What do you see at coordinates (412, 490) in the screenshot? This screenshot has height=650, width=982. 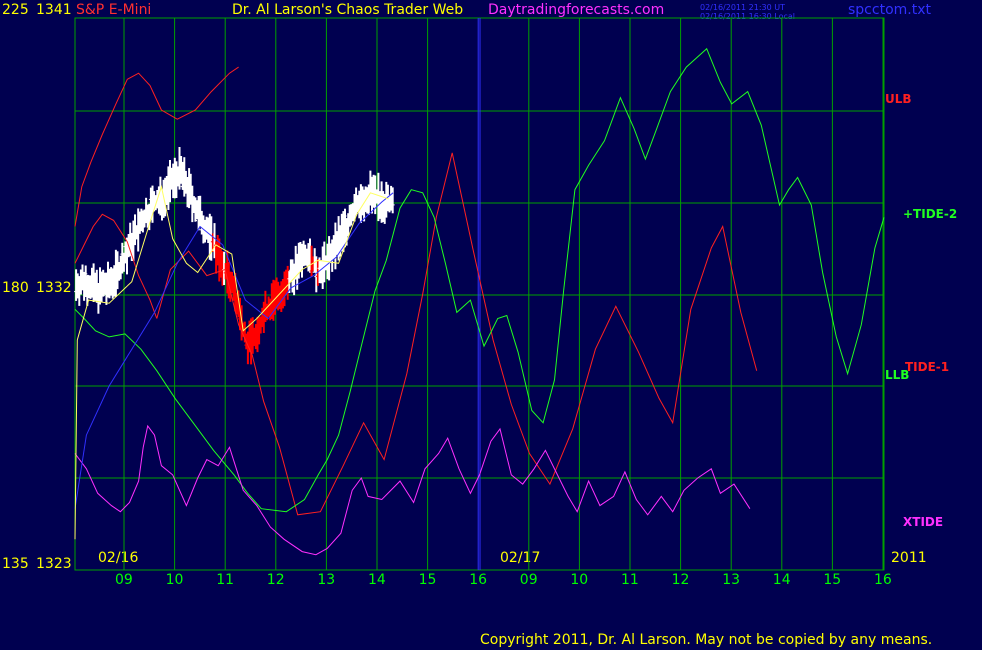 I see `series-line-xtide` at bounding box center [412, 490].